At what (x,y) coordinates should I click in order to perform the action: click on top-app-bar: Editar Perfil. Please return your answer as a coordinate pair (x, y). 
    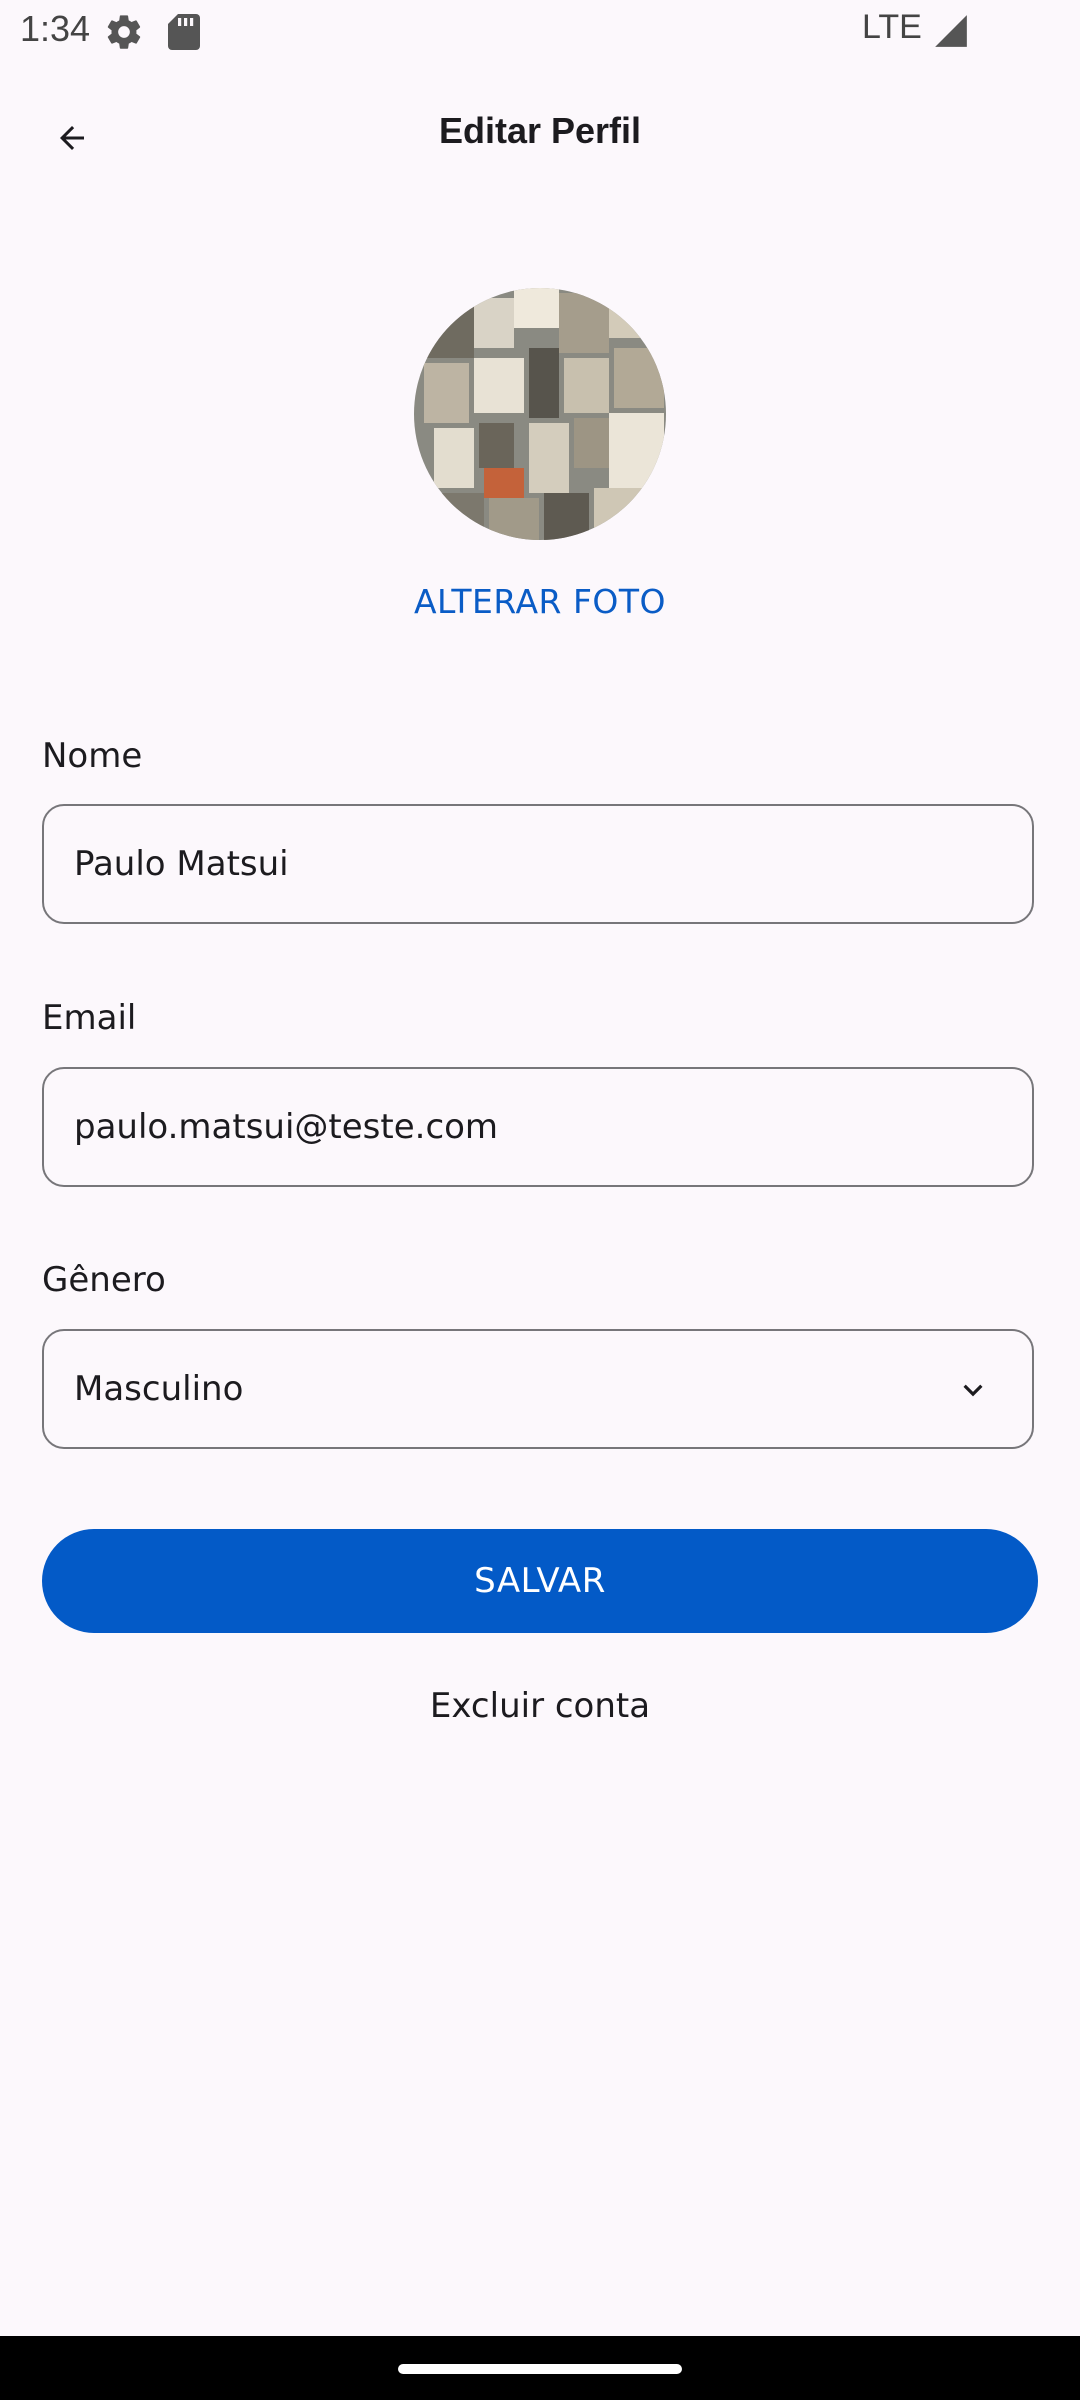
    Looking at the image, I should click on (540, 138).